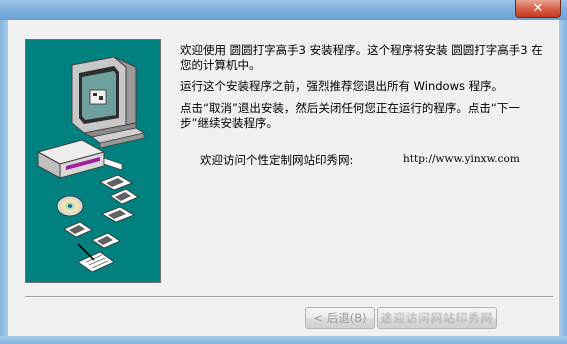 The width and height of the screenshot is (567, 344). What do you see at coordinates (70, 206) in the screenshot?
I see `cd-icon` at bounding box center [70, 206].